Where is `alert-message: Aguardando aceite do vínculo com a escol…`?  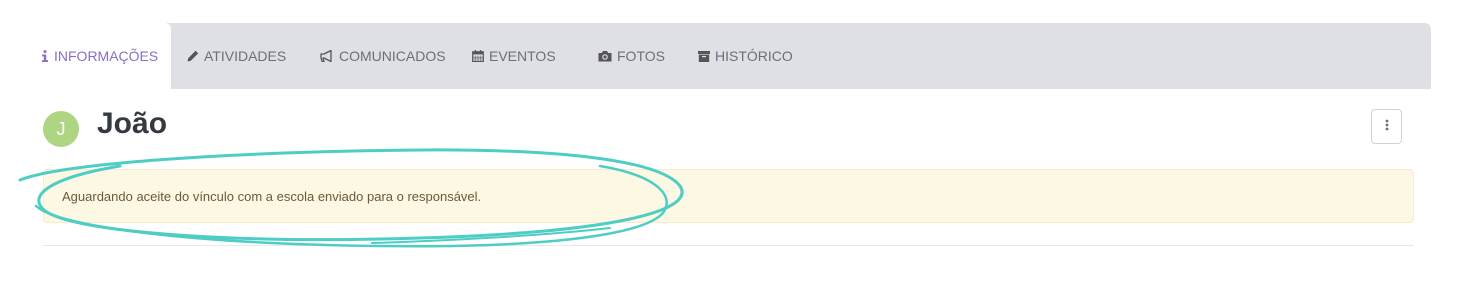 alert-message: Aguardando aceite do vínculo com a escol… is located at coordinates (272, 196).